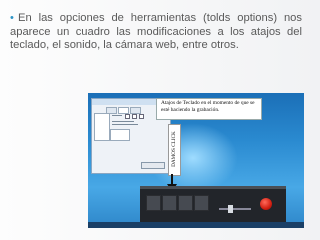  Describe the element at coordinates (102, 127) in the screenshot. I see `dialog-category-list` at that location.